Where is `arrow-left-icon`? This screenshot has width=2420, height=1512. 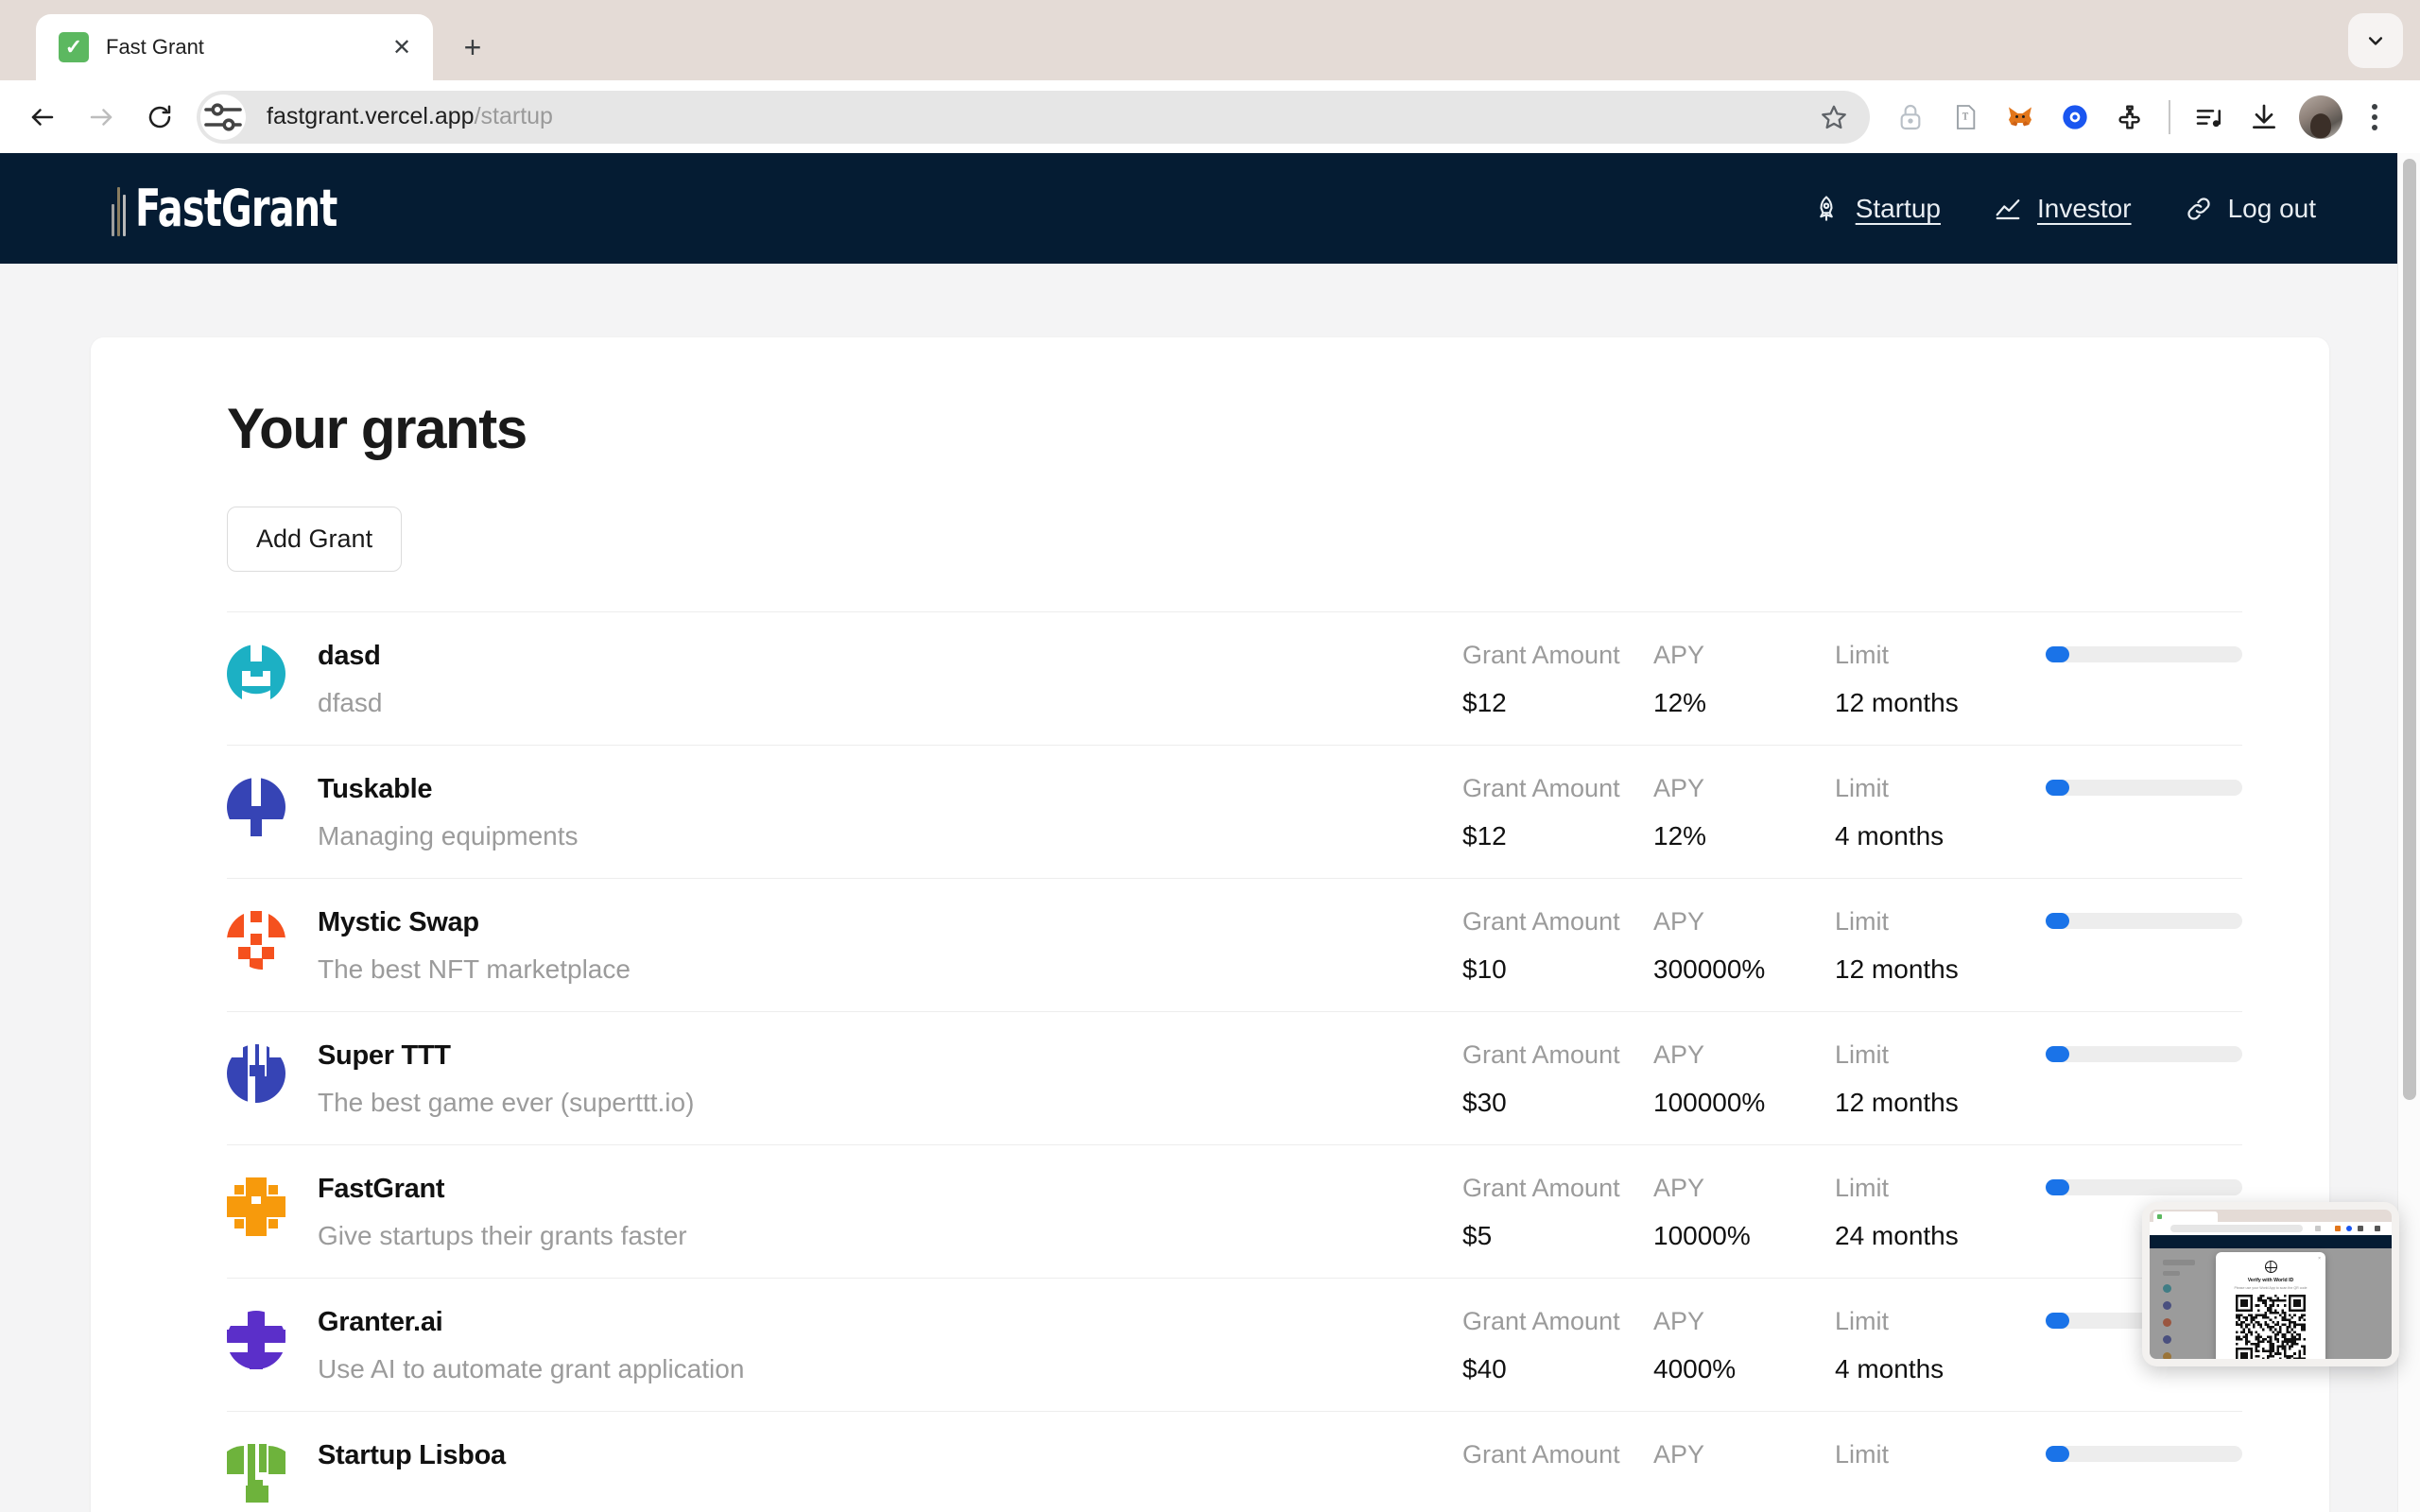 arrow-left-icon is located at coordinates (42, 117).